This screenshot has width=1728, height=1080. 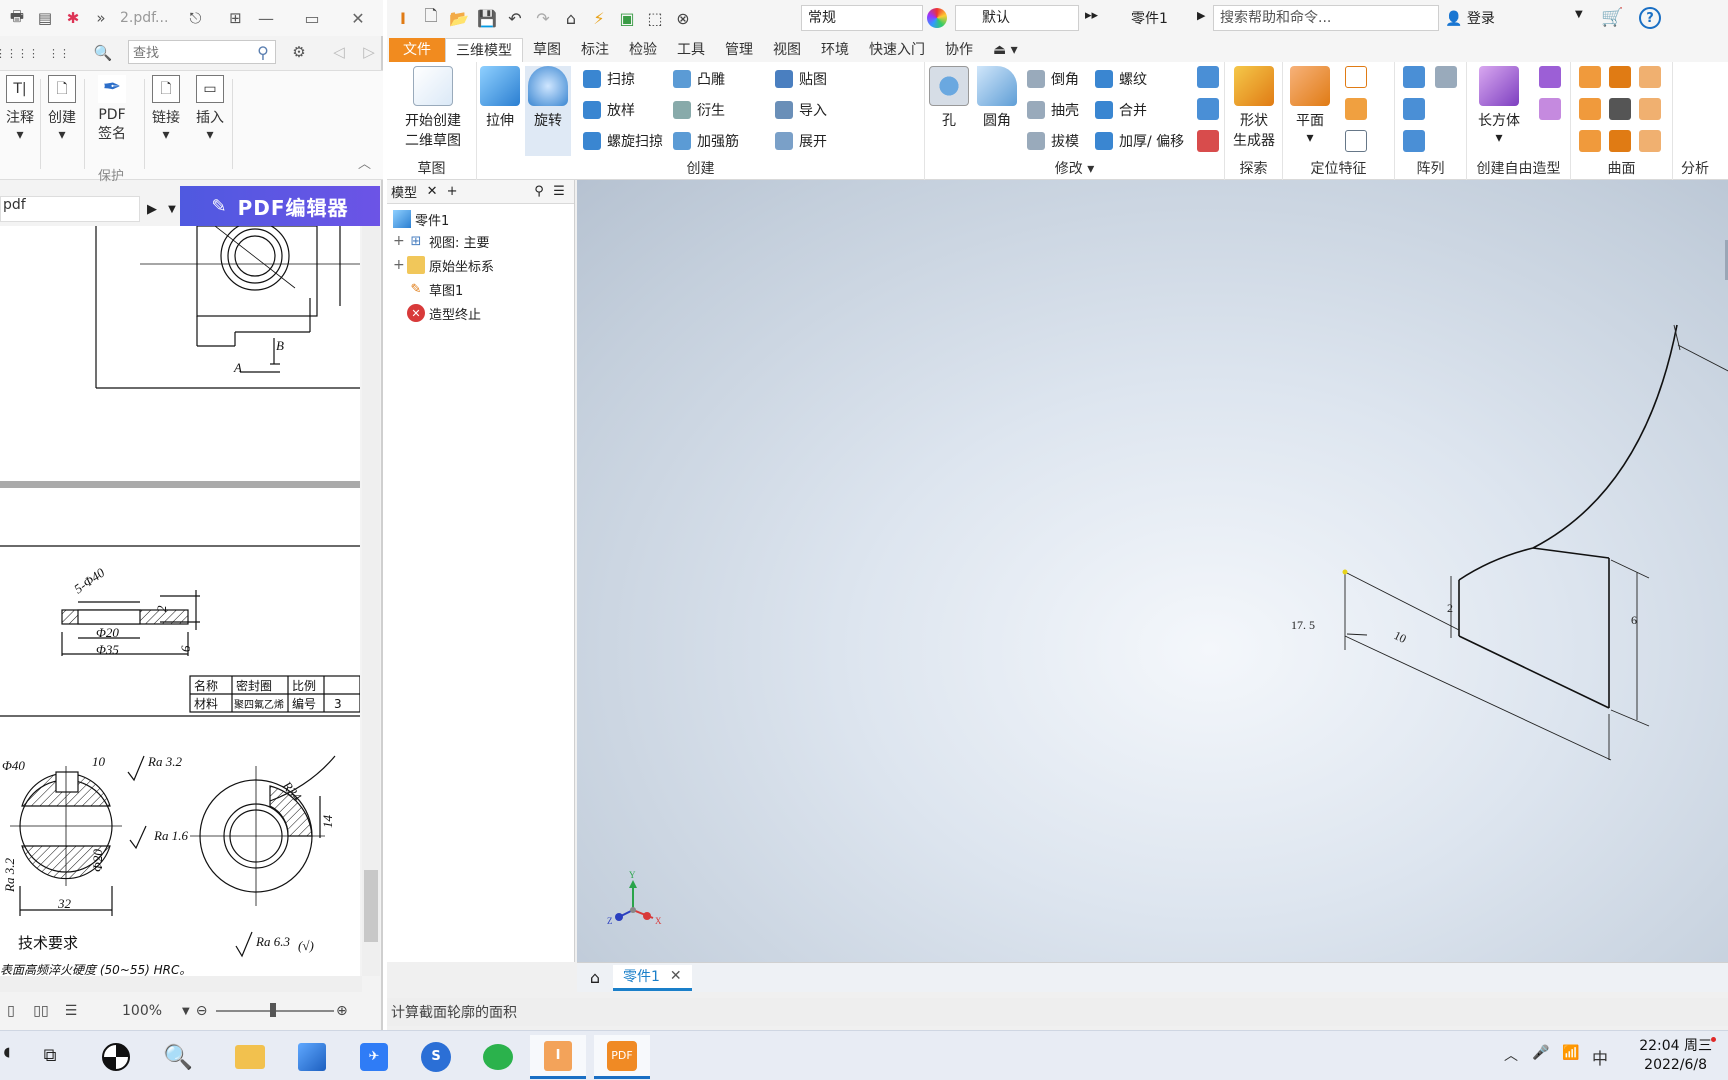 What do you see at coordinates (1600, 1057) in the screenshot?
I see `ime-indicator: 中` at bounding box center [1600, 1057].